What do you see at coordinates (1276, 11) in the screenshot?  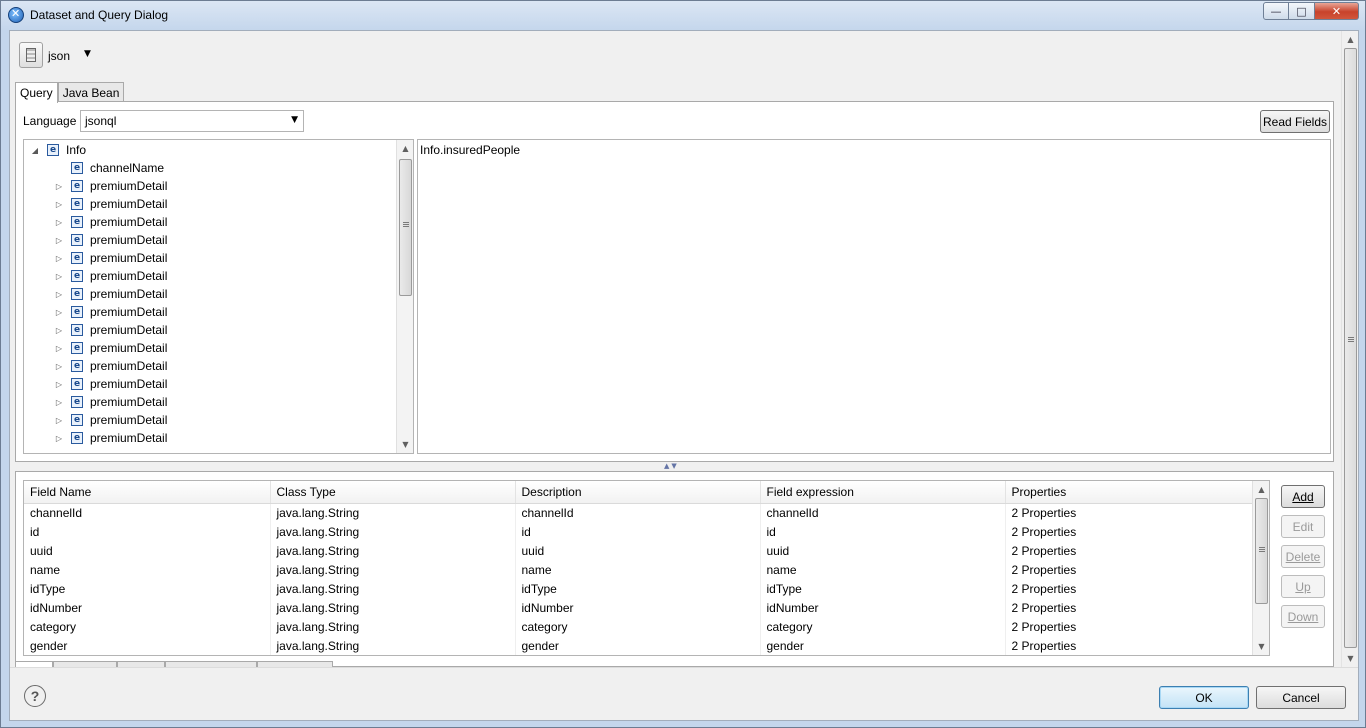 I see `minimize-button: —` at bounding box center [1276, 11].